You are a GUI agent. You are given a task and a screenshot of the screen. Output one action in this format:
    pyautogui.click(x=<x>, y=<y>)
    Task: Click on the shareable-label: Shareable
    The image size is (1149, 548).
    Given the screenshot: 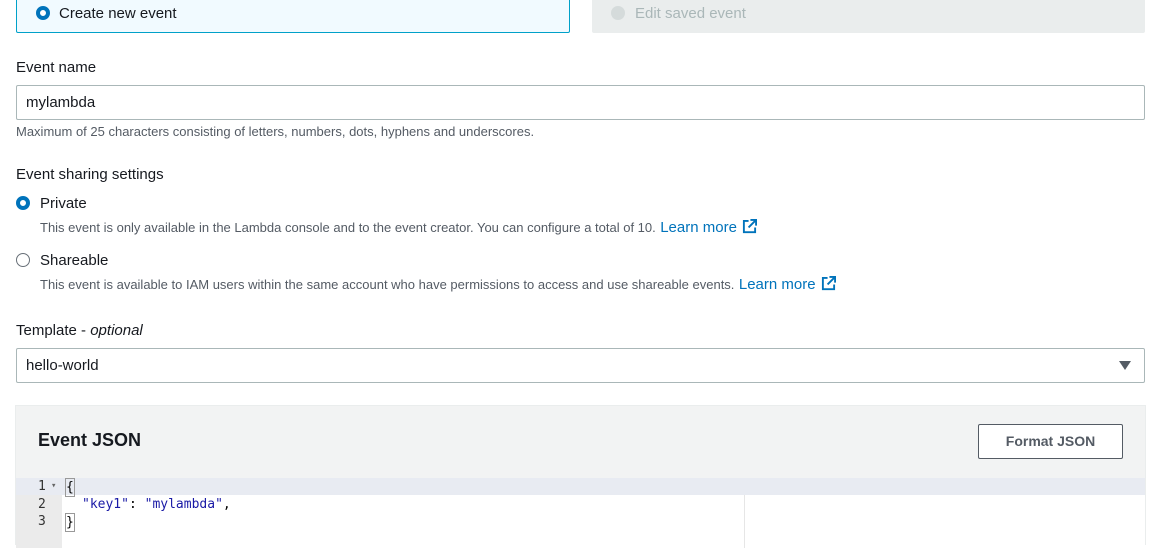 What is the action you would take?
    pyautogui.click(x=74, y=260)
    